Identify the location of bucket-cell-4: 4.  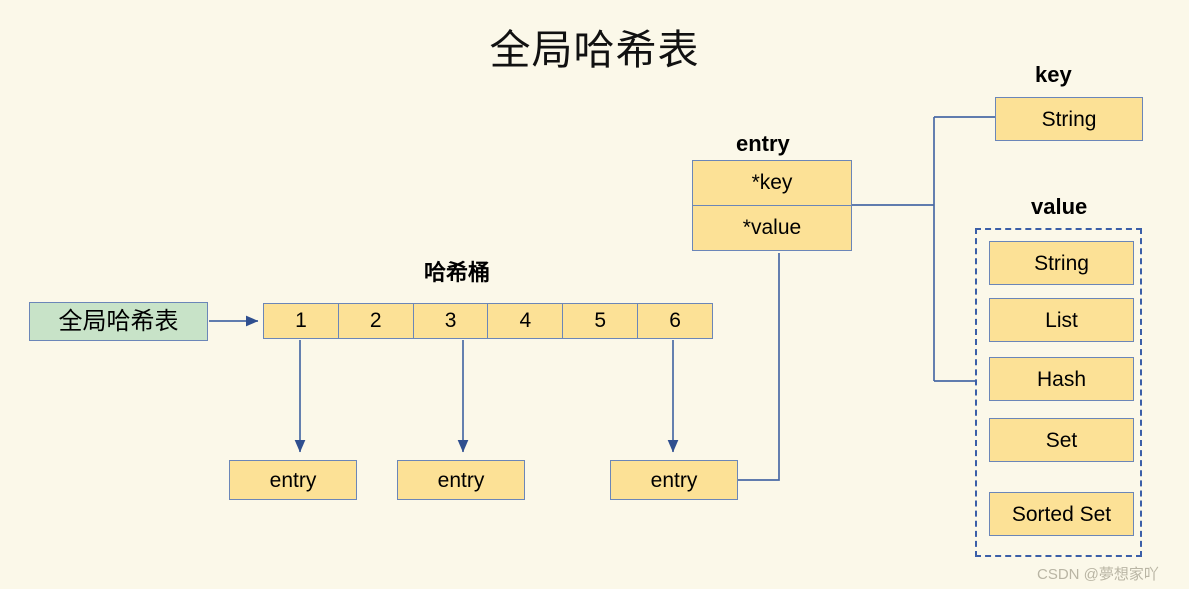
(526, 321).